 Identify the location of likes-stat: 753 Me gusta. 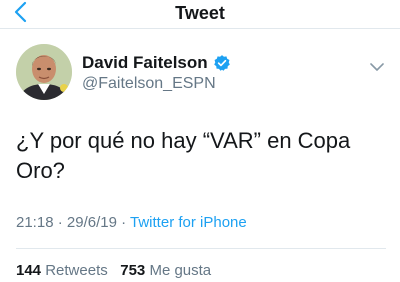
(165, 270).